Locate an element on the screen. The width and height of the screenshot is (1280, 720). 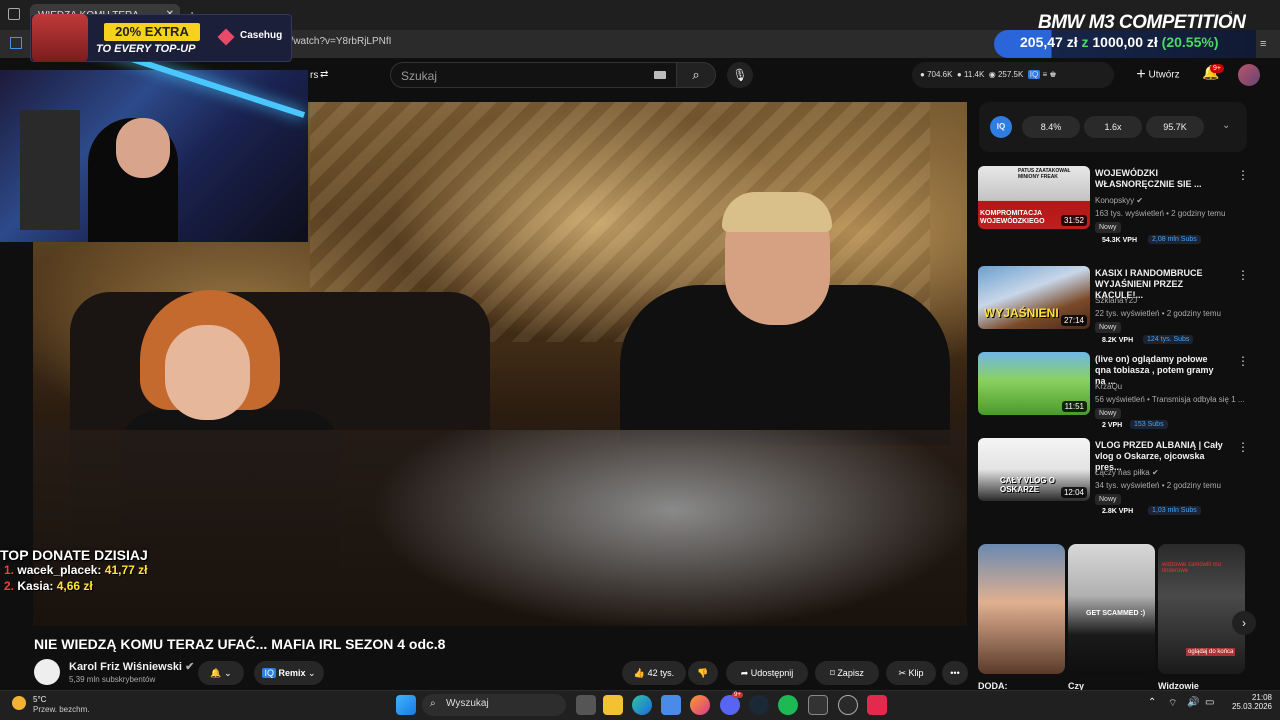
remix-button: IQ Remix ⌄ is located at coordinates (289, 673).